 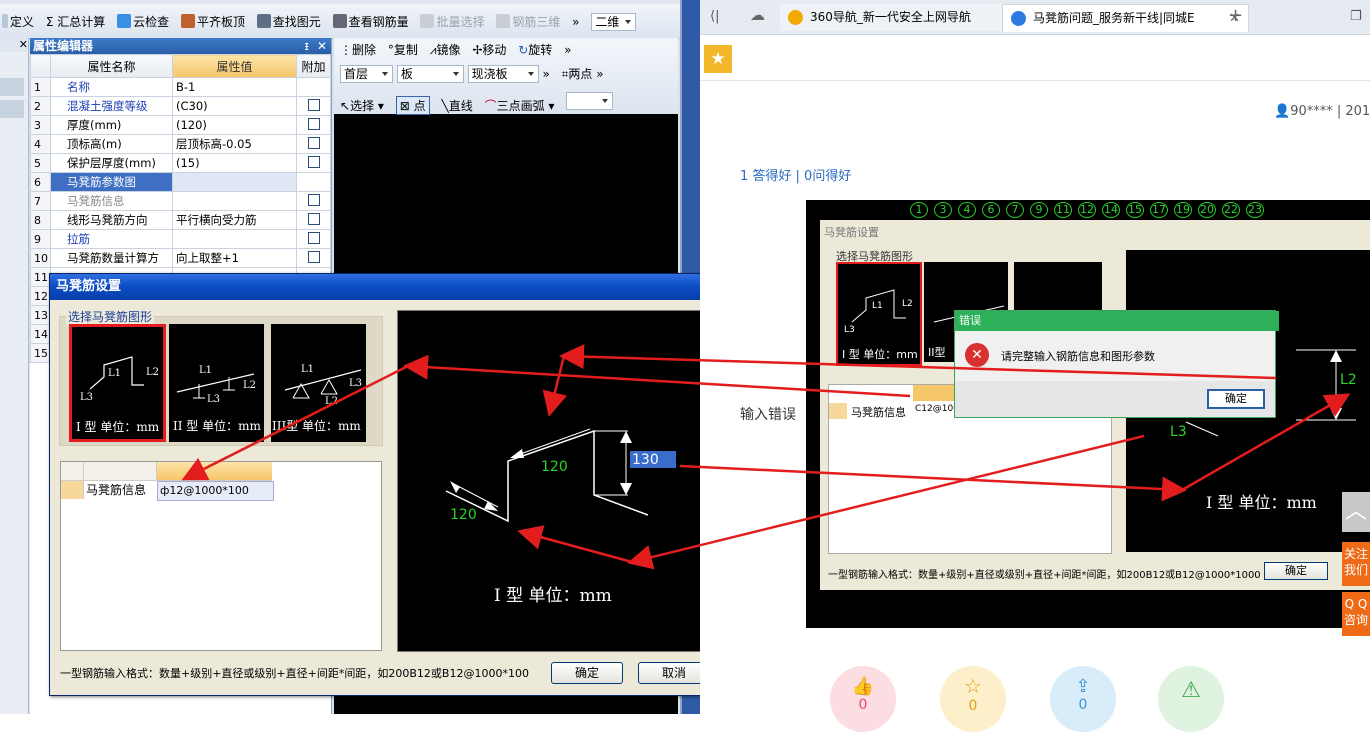 What do you see at coordinates (535, 49) in the screenshot?
I see `rotate-button: ↻旋转` at bounding box center [535, 49].